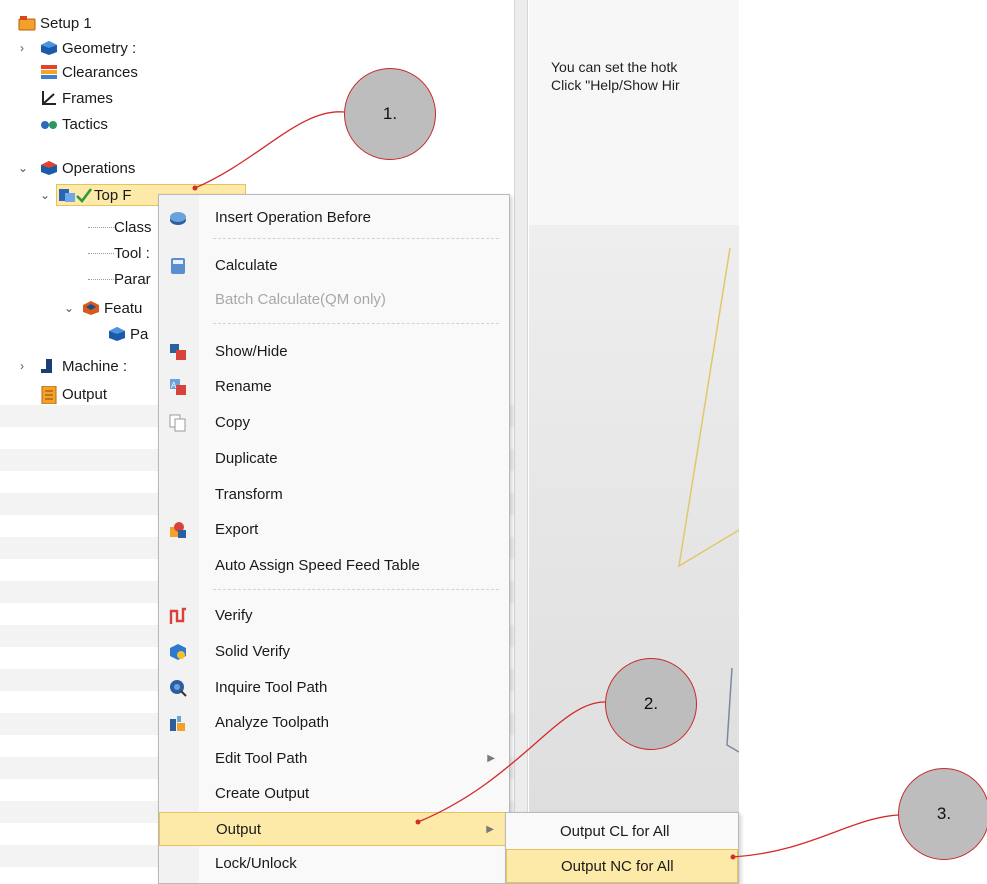  I want to click on callout-2: 2., so click(651, 704).